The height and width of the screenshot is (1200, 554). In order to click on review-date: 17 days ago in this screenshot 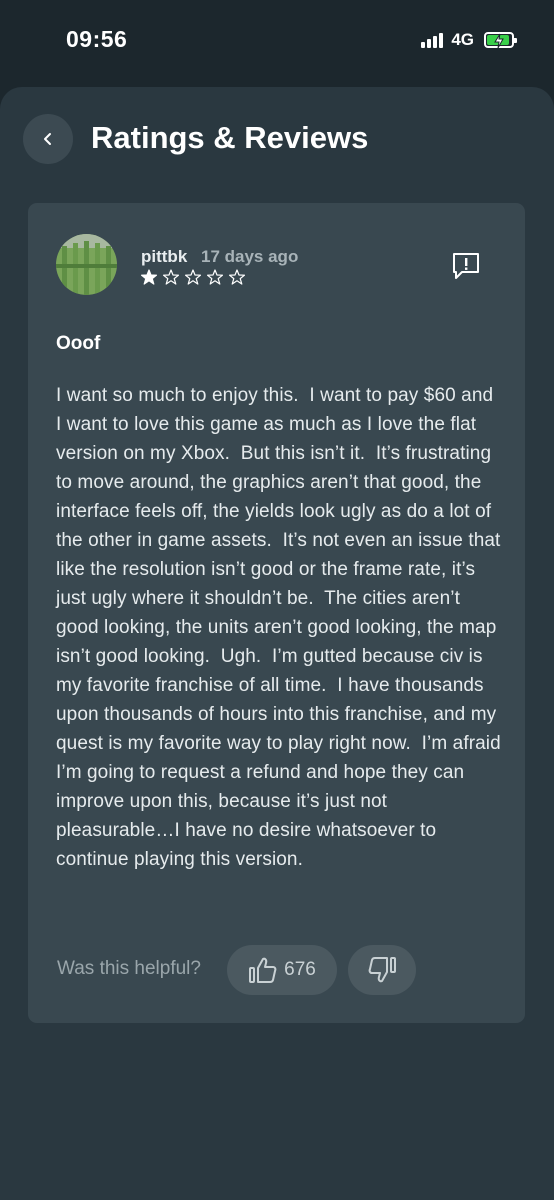, I will do `click(250, 256)`.